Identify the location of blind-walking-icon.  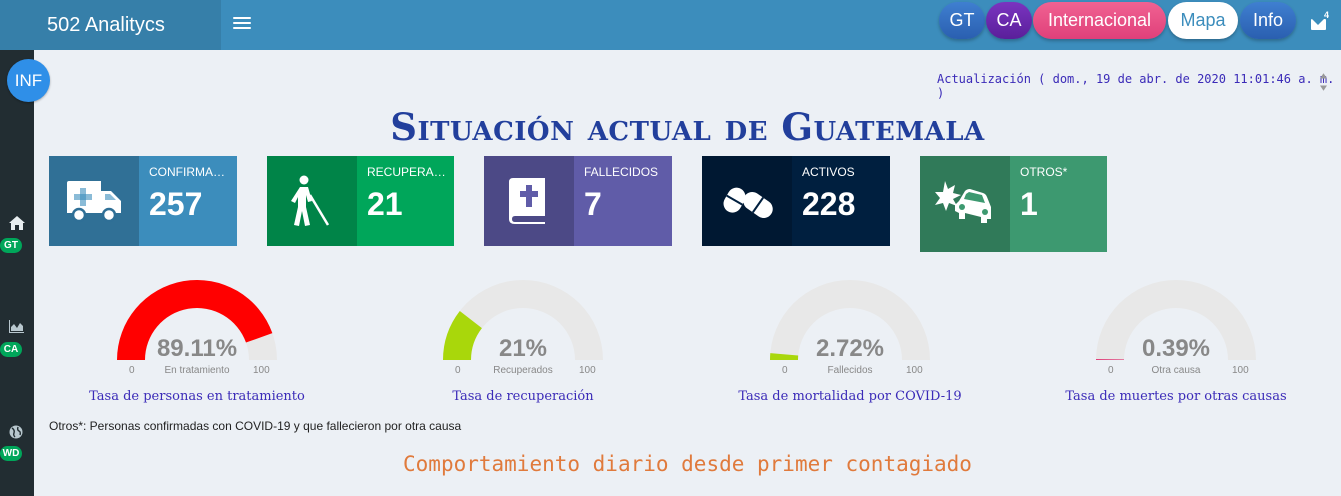
(312, 201).